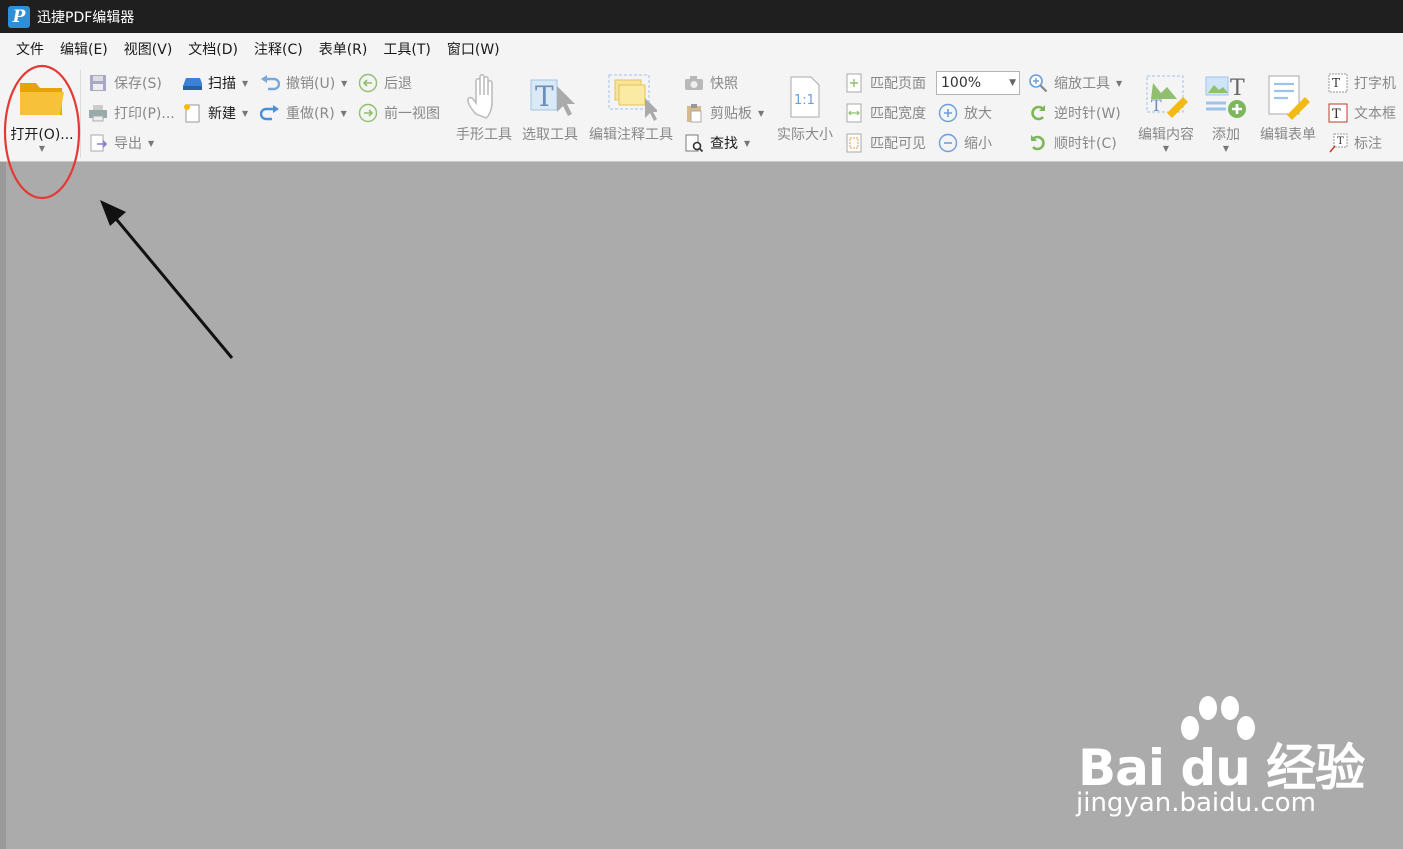 Image resolution: width=1403 pixels, height=849 pixels. Describe the element at coordinates (724, 84) in the screenshot. I see `snapshot-label: 快照` at that location.